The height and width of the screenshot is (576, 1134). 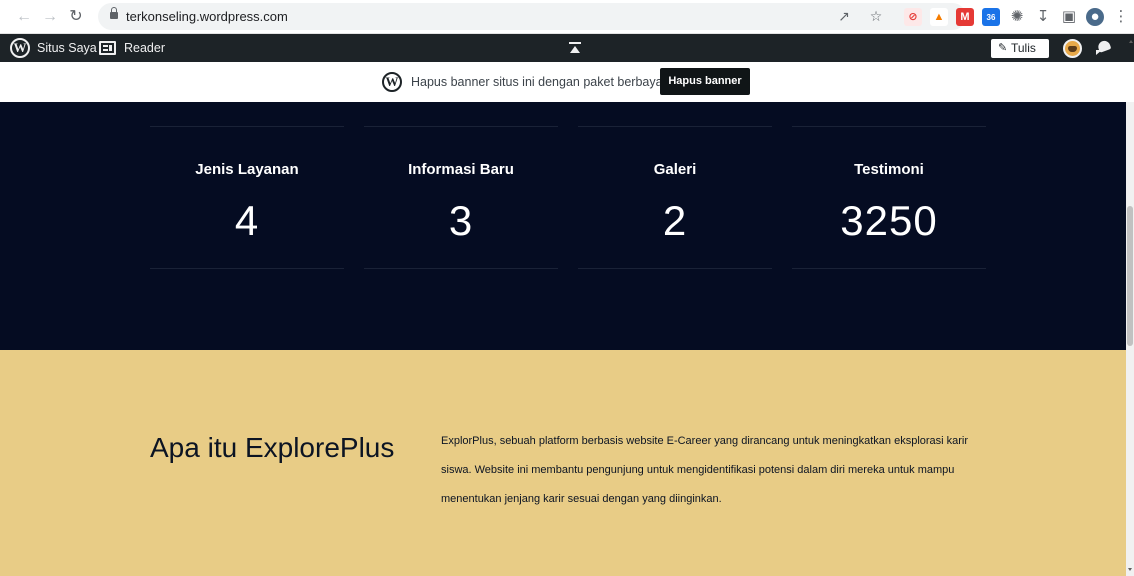 What do you see at coordinates (50, 17) in the screenshot?
I see `forward-icon: →` at bounding box center [50, 17].